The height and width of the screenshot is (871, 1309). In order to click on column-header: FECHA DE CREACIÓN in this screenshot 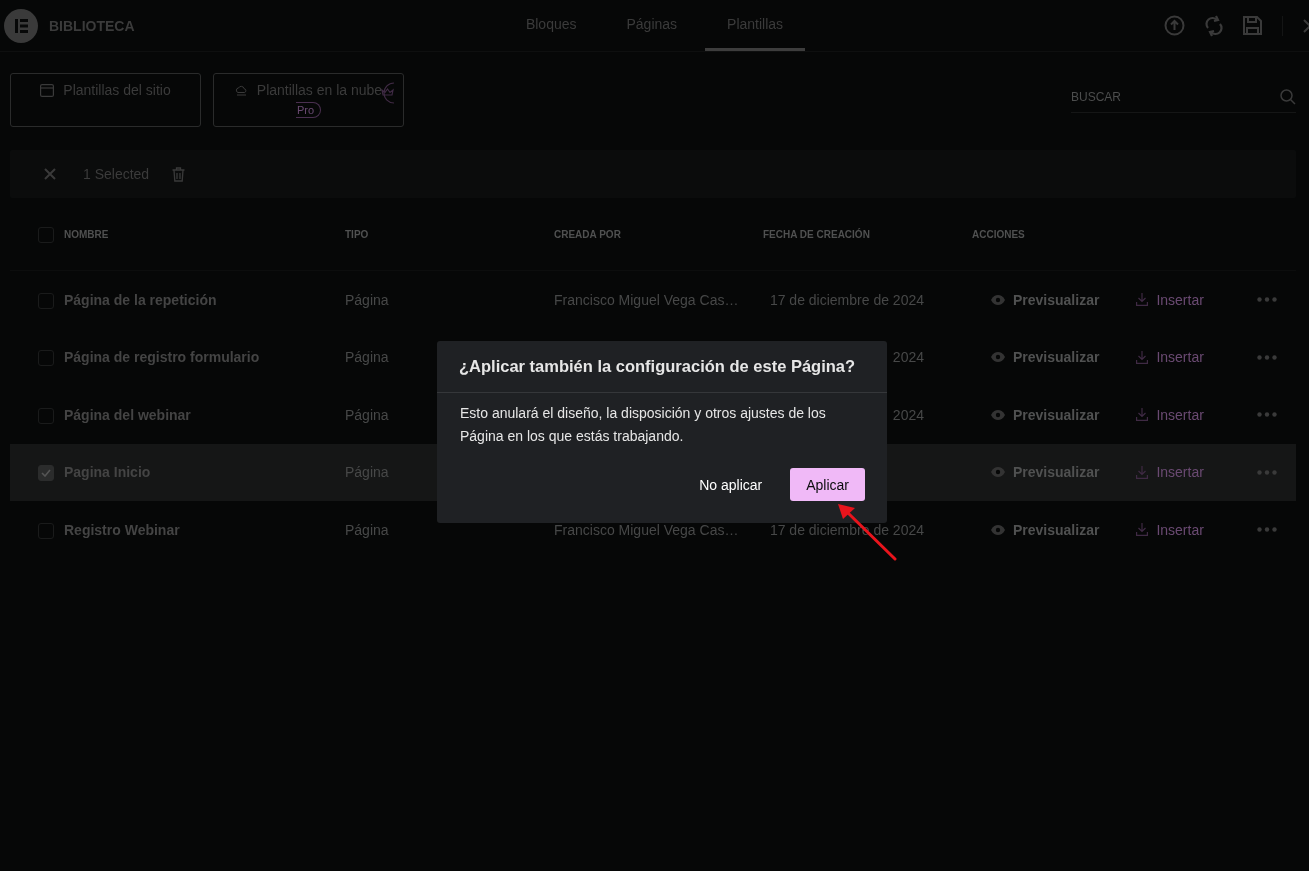, I will do `click(817, 234)`.